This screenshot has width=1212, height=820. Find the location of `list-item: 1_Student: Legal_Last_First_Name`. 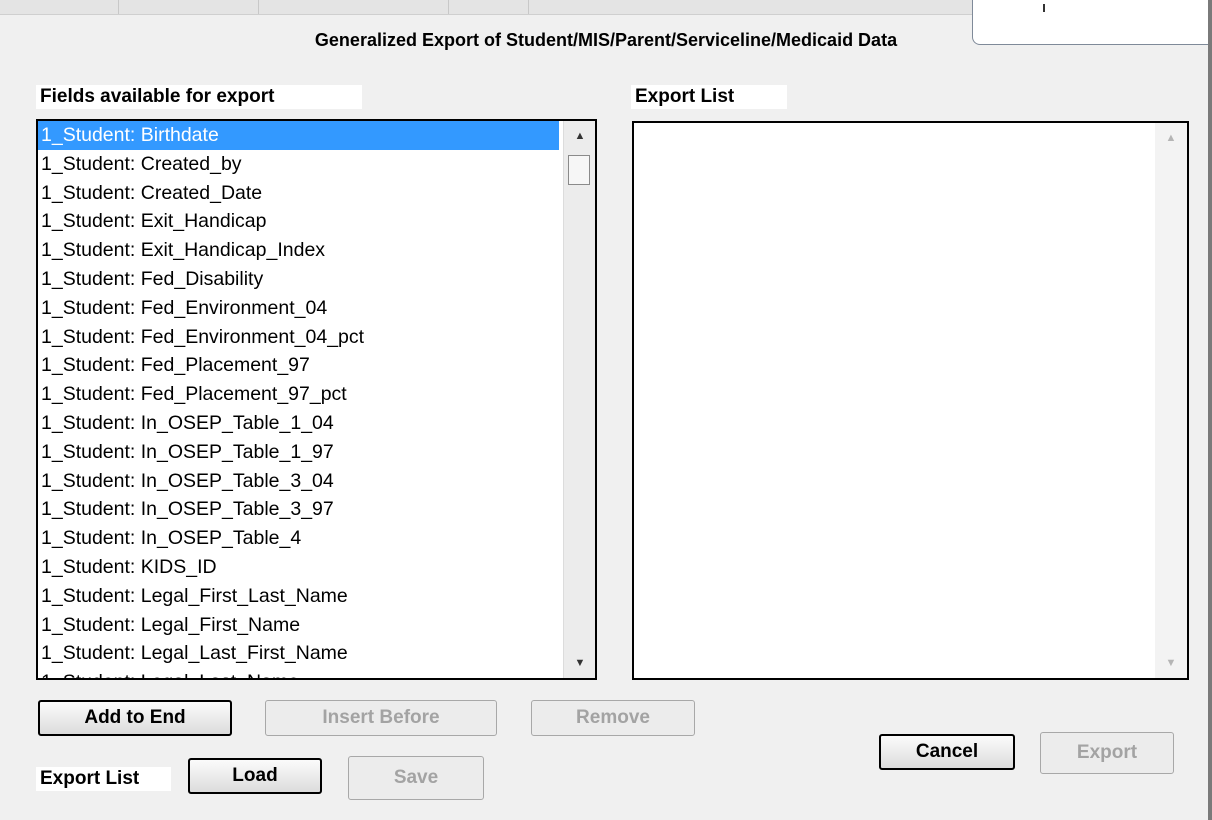

list-item: 1_Student: Legal_Last_First_Name is located at coordinates (298, 653).